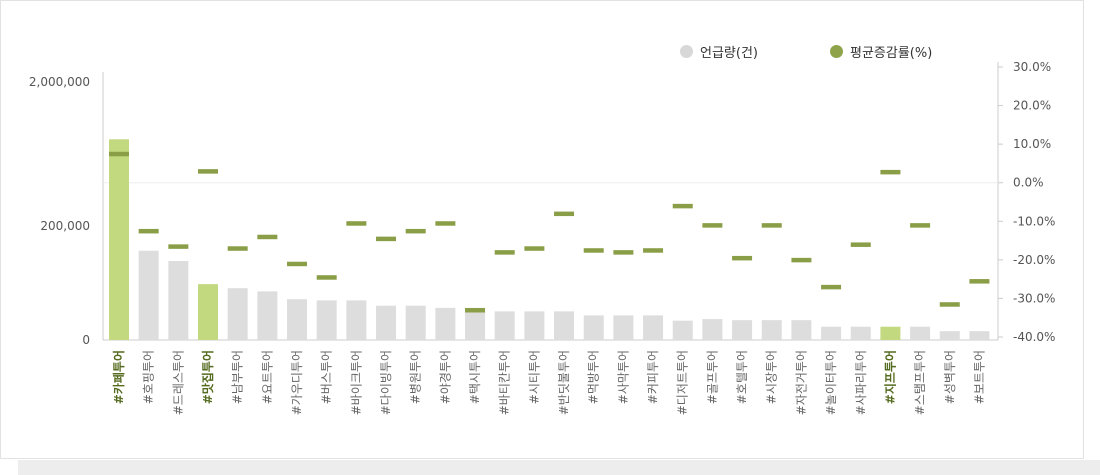 This screenshot has width=1100, height=475. What do you see at coordinates (1028, 183) in the screenshot?
I see `right-tick-label: 0.0%` at bounding box center [1028, 183].